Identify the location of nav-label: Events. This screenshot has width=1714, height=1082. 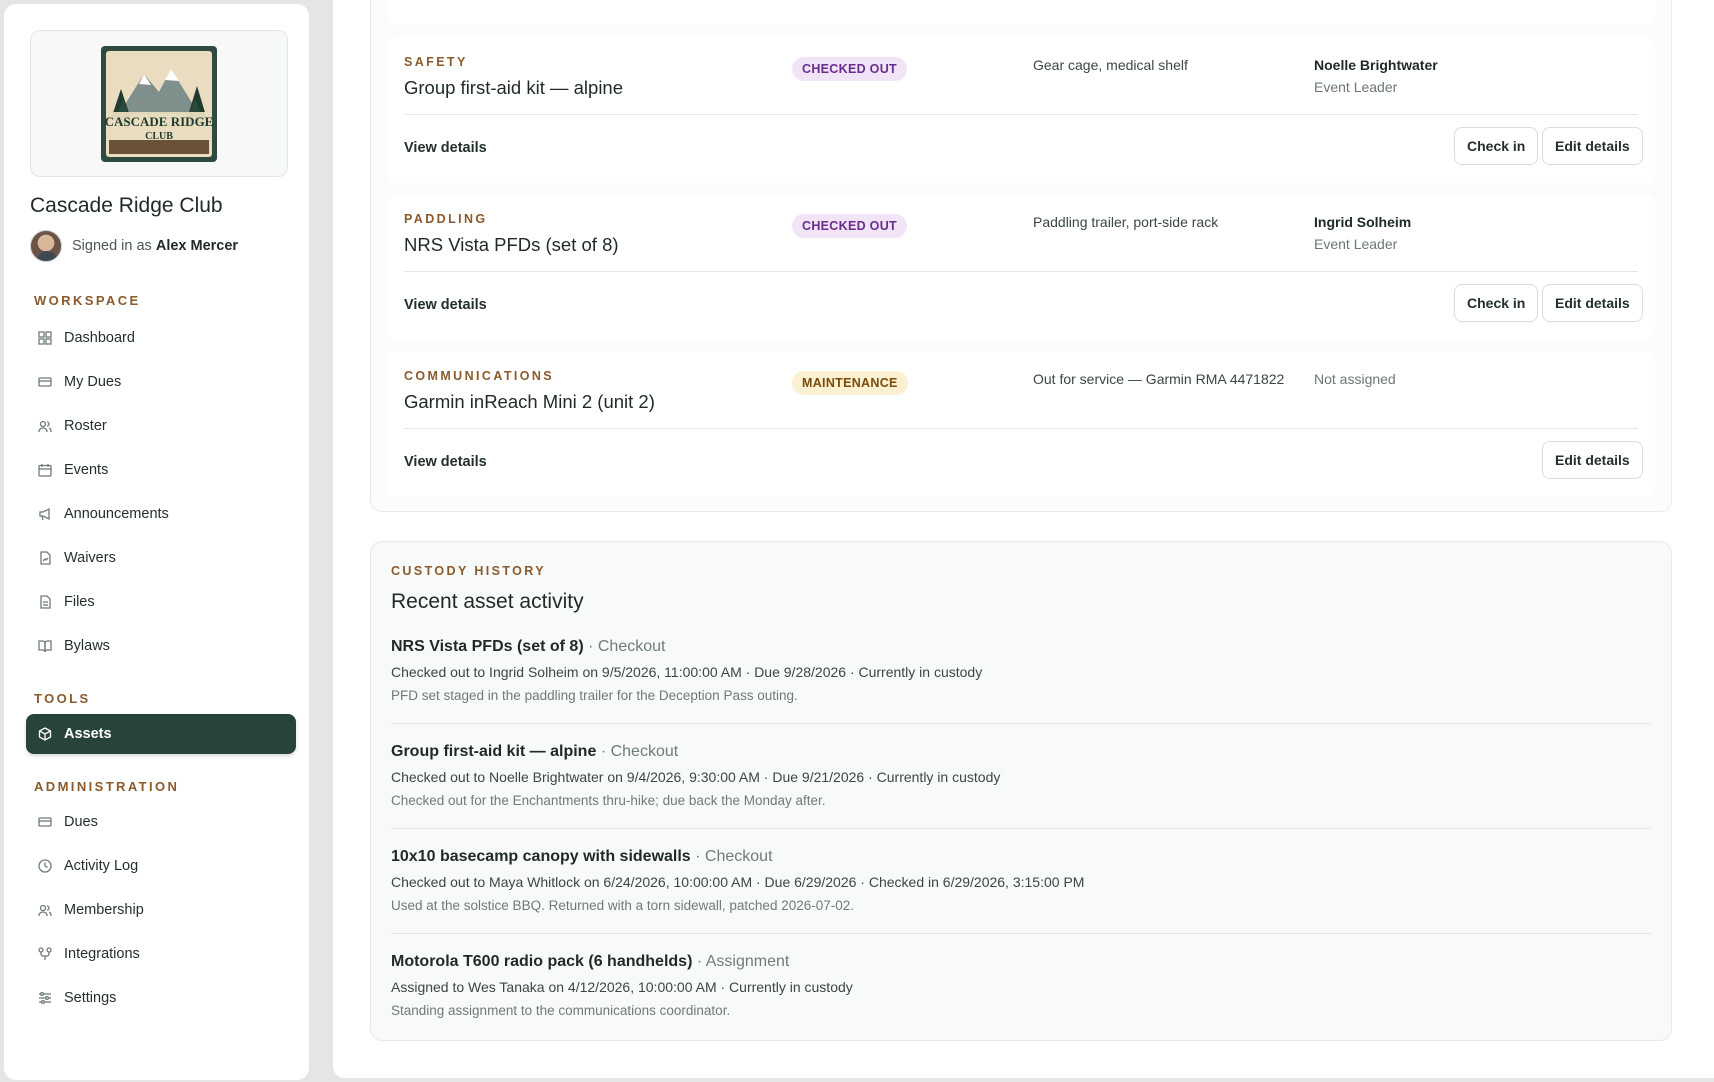
(86, 470).